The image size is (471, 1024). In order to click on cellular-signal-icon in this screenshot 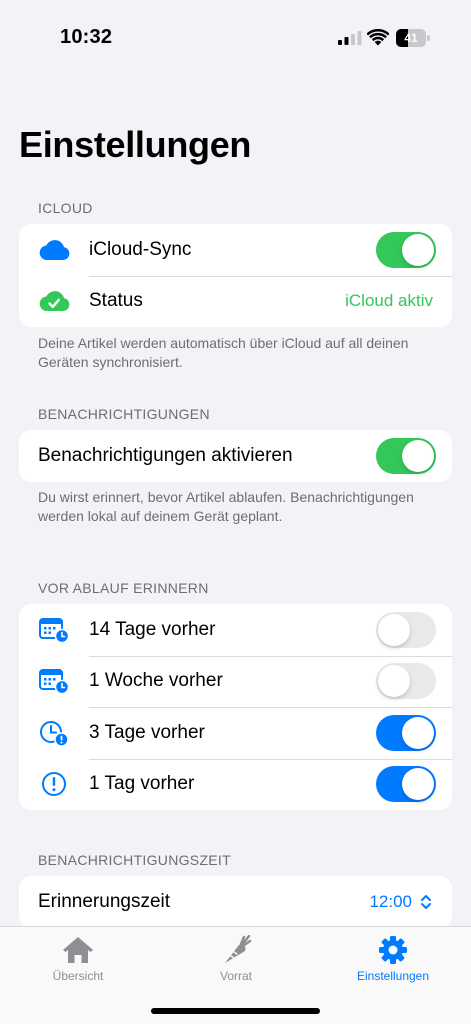, I will do `click(350, 38)`.